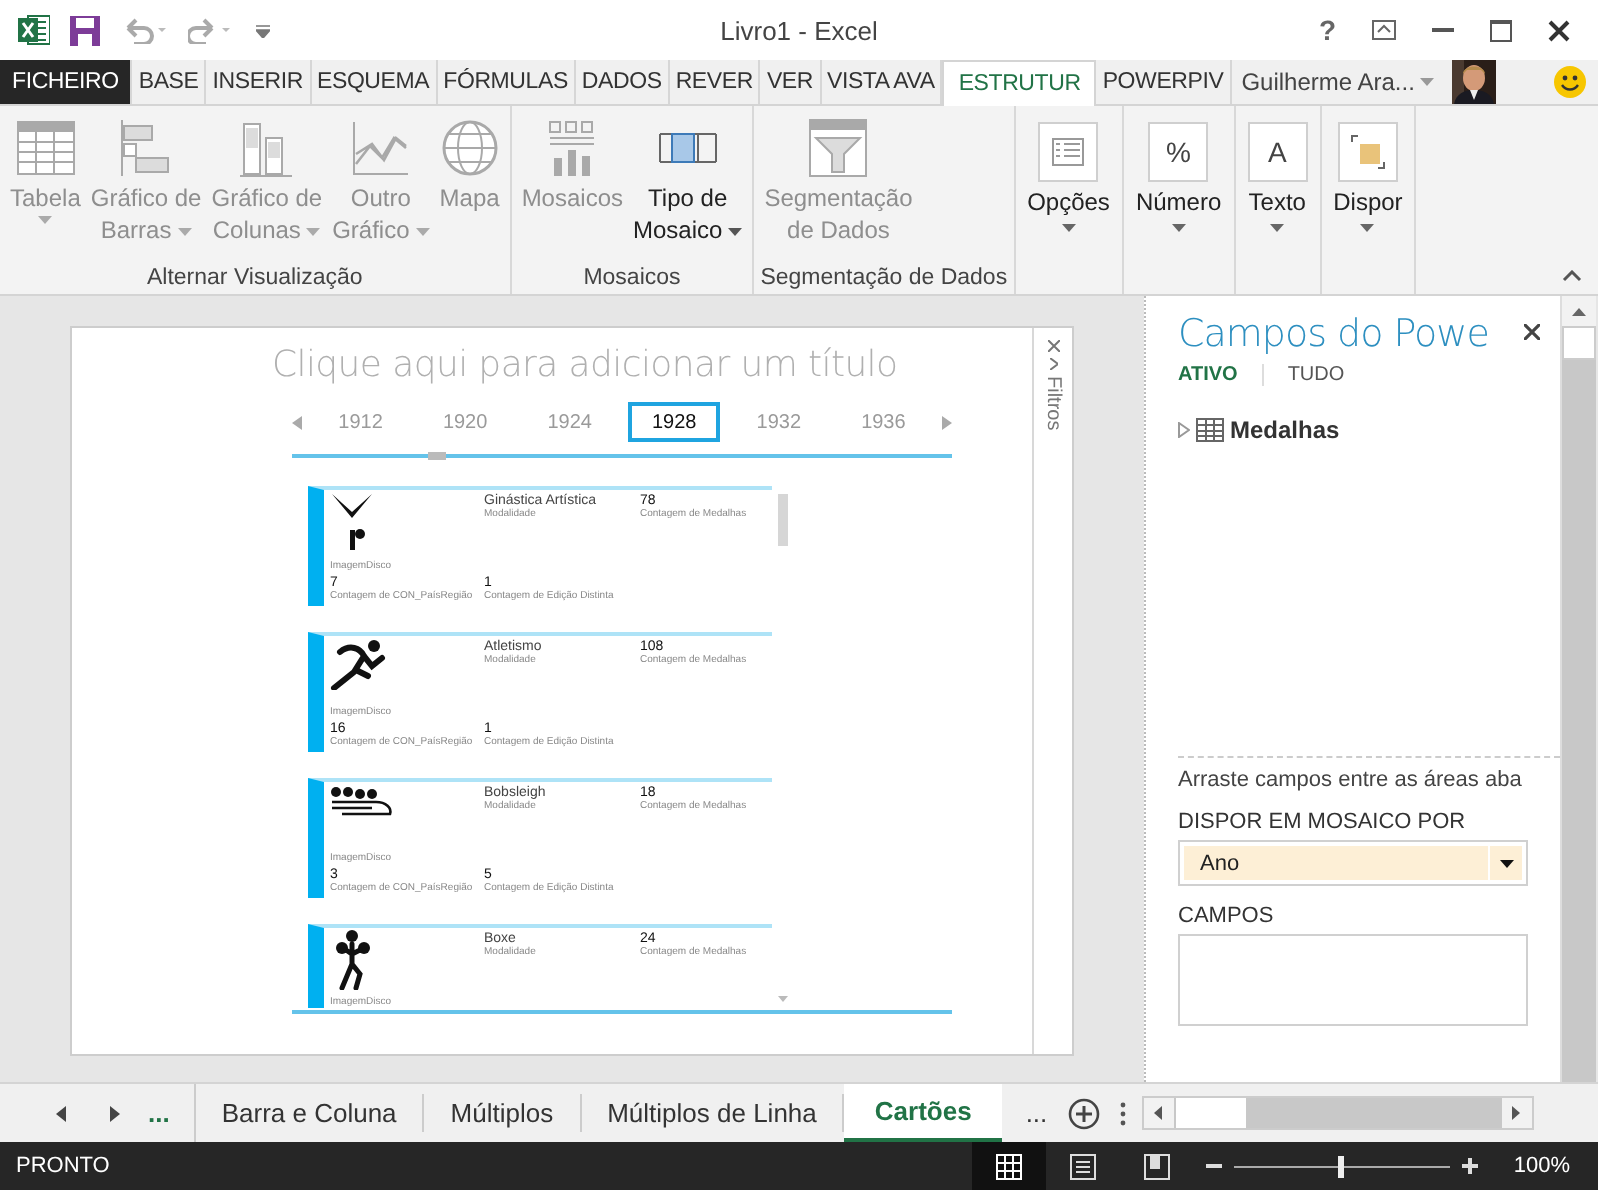  I want to click on area-label: DISPOR EM MOSAICO POR, so click(1323, 822).